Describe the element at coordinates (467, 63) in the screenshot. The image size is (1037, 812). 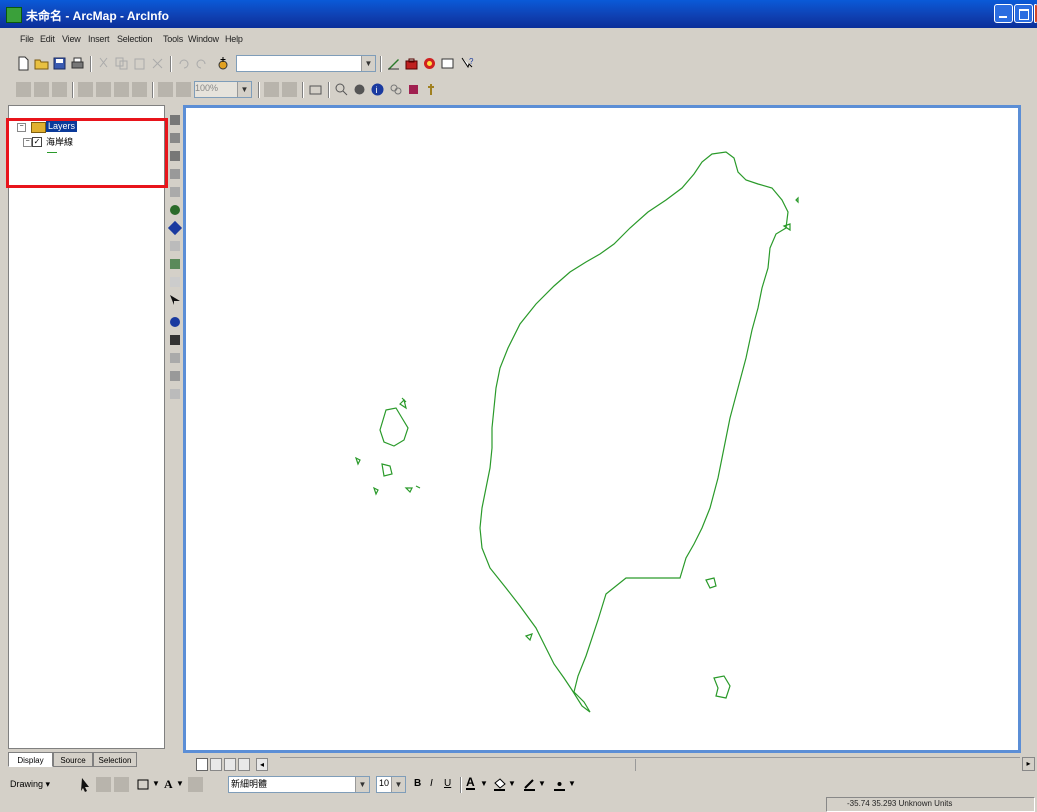
I see `whats-this-help-icon: ?` at that location.